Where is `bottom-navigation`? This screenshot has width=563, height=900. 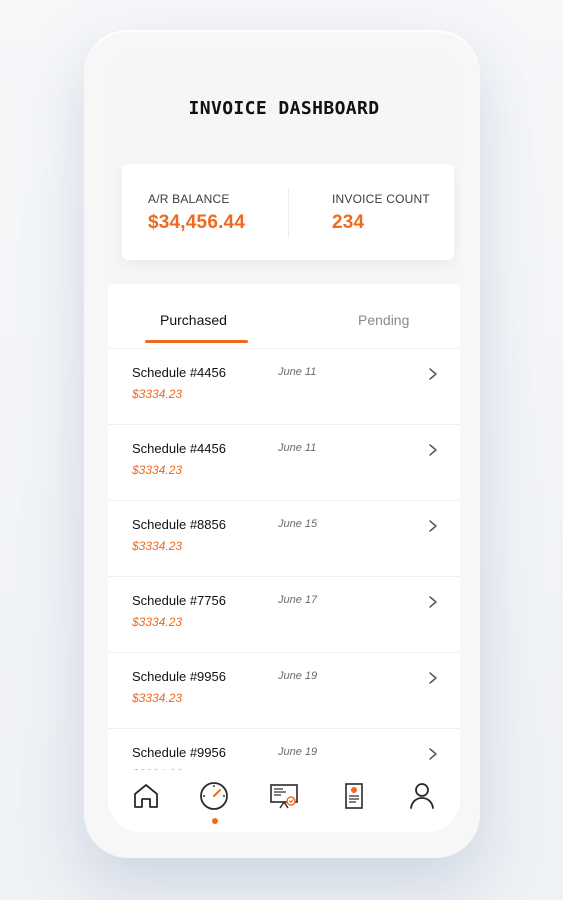
bottom-navigation is located at coordinates (284, 801).